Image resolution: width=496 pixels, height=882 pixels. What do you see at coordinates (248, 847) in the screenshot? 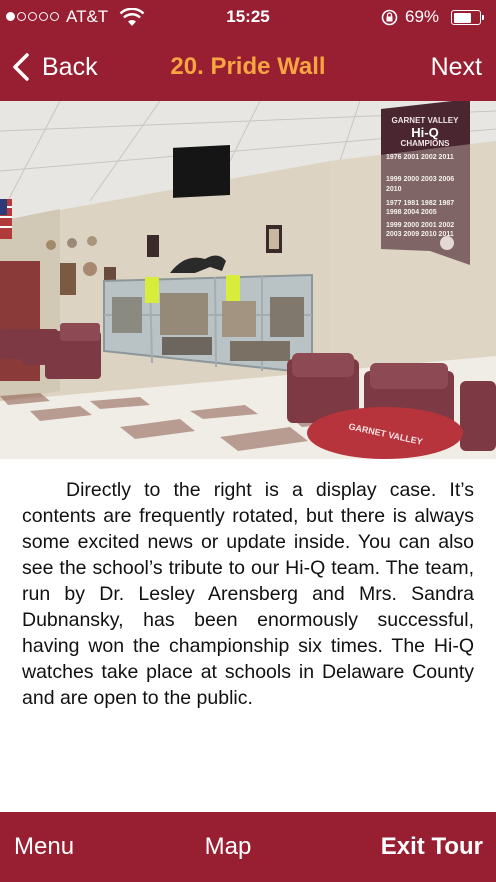
I see `bottom-toolbar: Menu Map Exit Tour` at bounding box center [248, 847].